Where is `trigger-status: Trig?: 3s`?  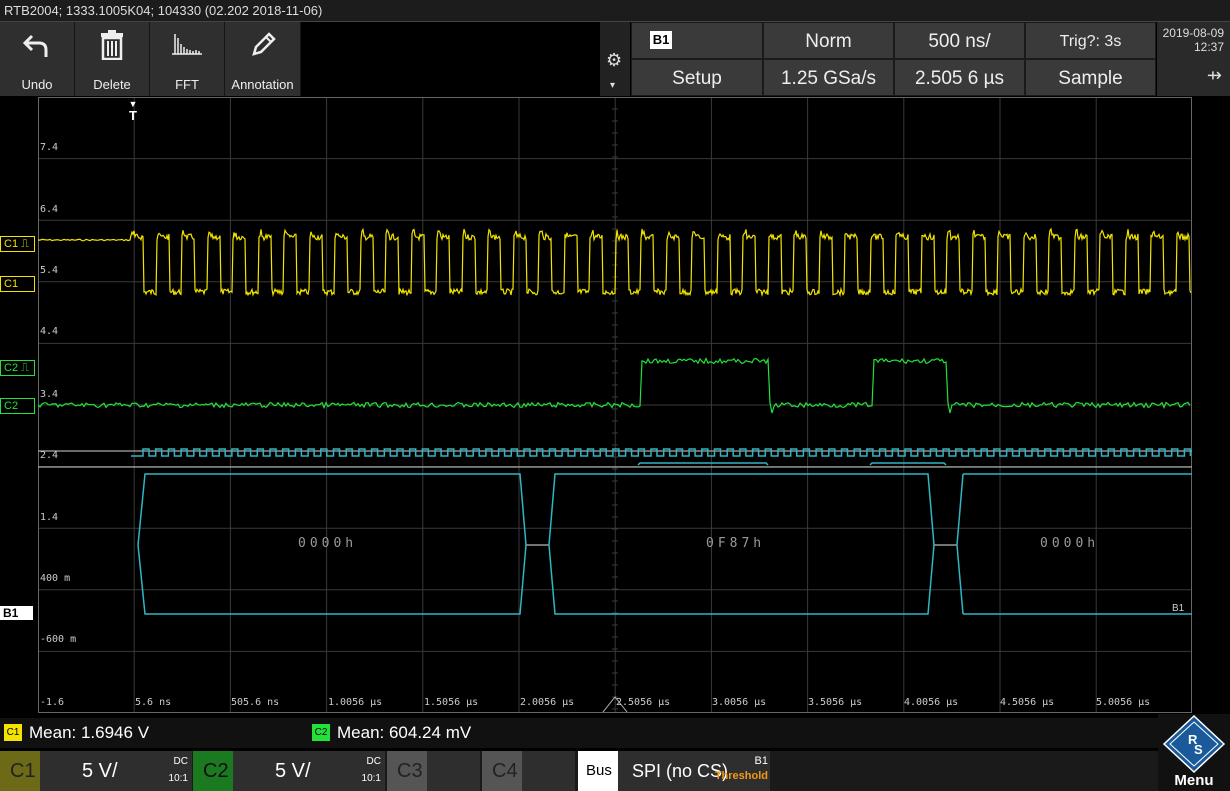
trigger-status: Trig?: 3s is located at coordinates (1090, 40).